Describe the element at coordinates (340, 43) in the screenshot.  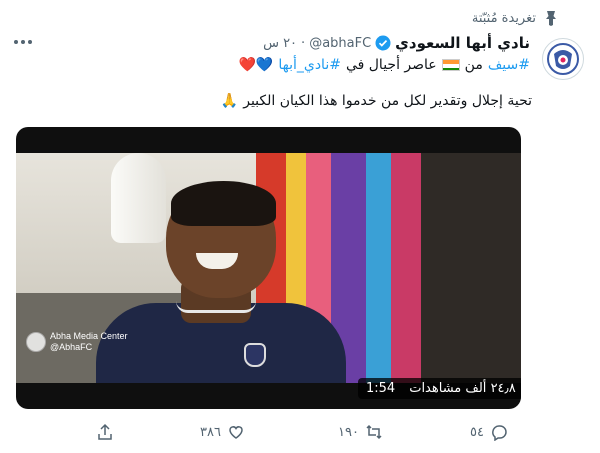
I see `user-handle: @abhaFC` at that location.